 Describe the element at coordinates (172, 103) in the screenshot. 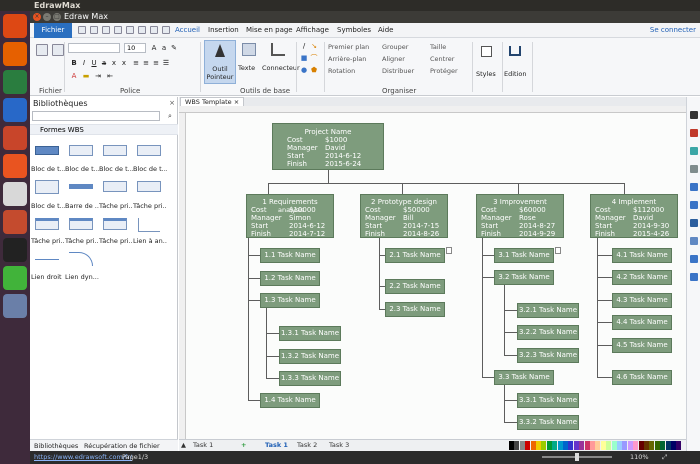

I see `close-panel-icon: ×` at that location.